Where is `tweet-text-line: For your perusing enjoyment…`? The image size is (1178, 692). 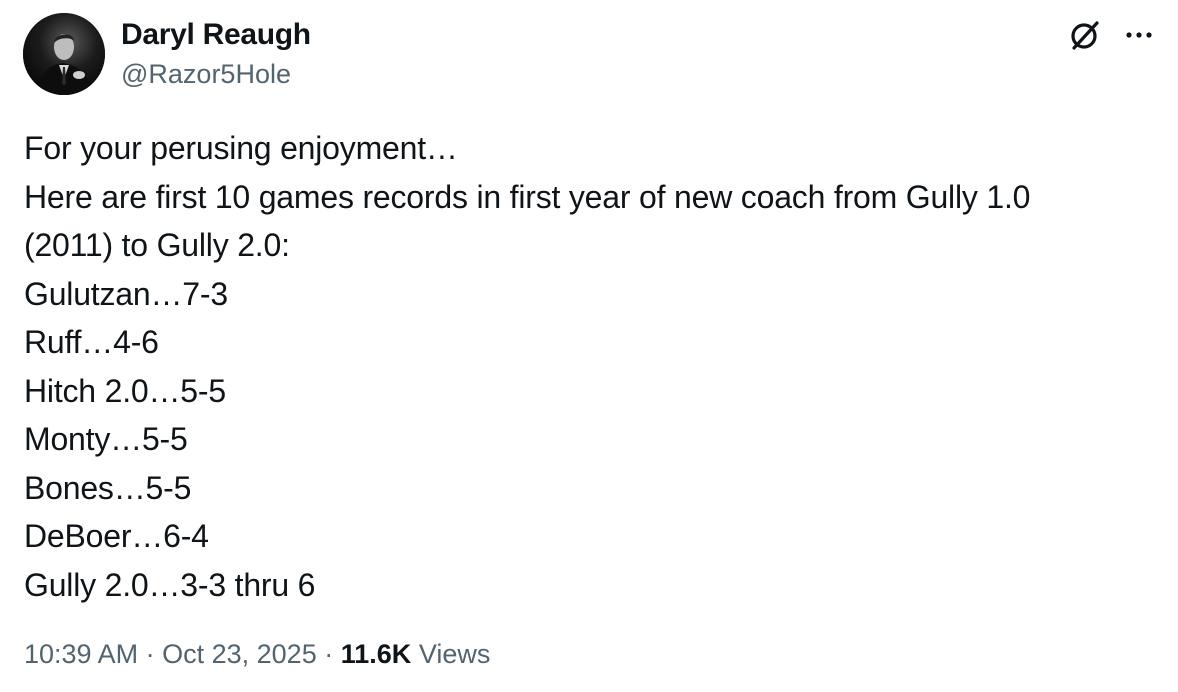
tweet-text-line: For your perusing enjoyment… is located at coordinates (241, 148).